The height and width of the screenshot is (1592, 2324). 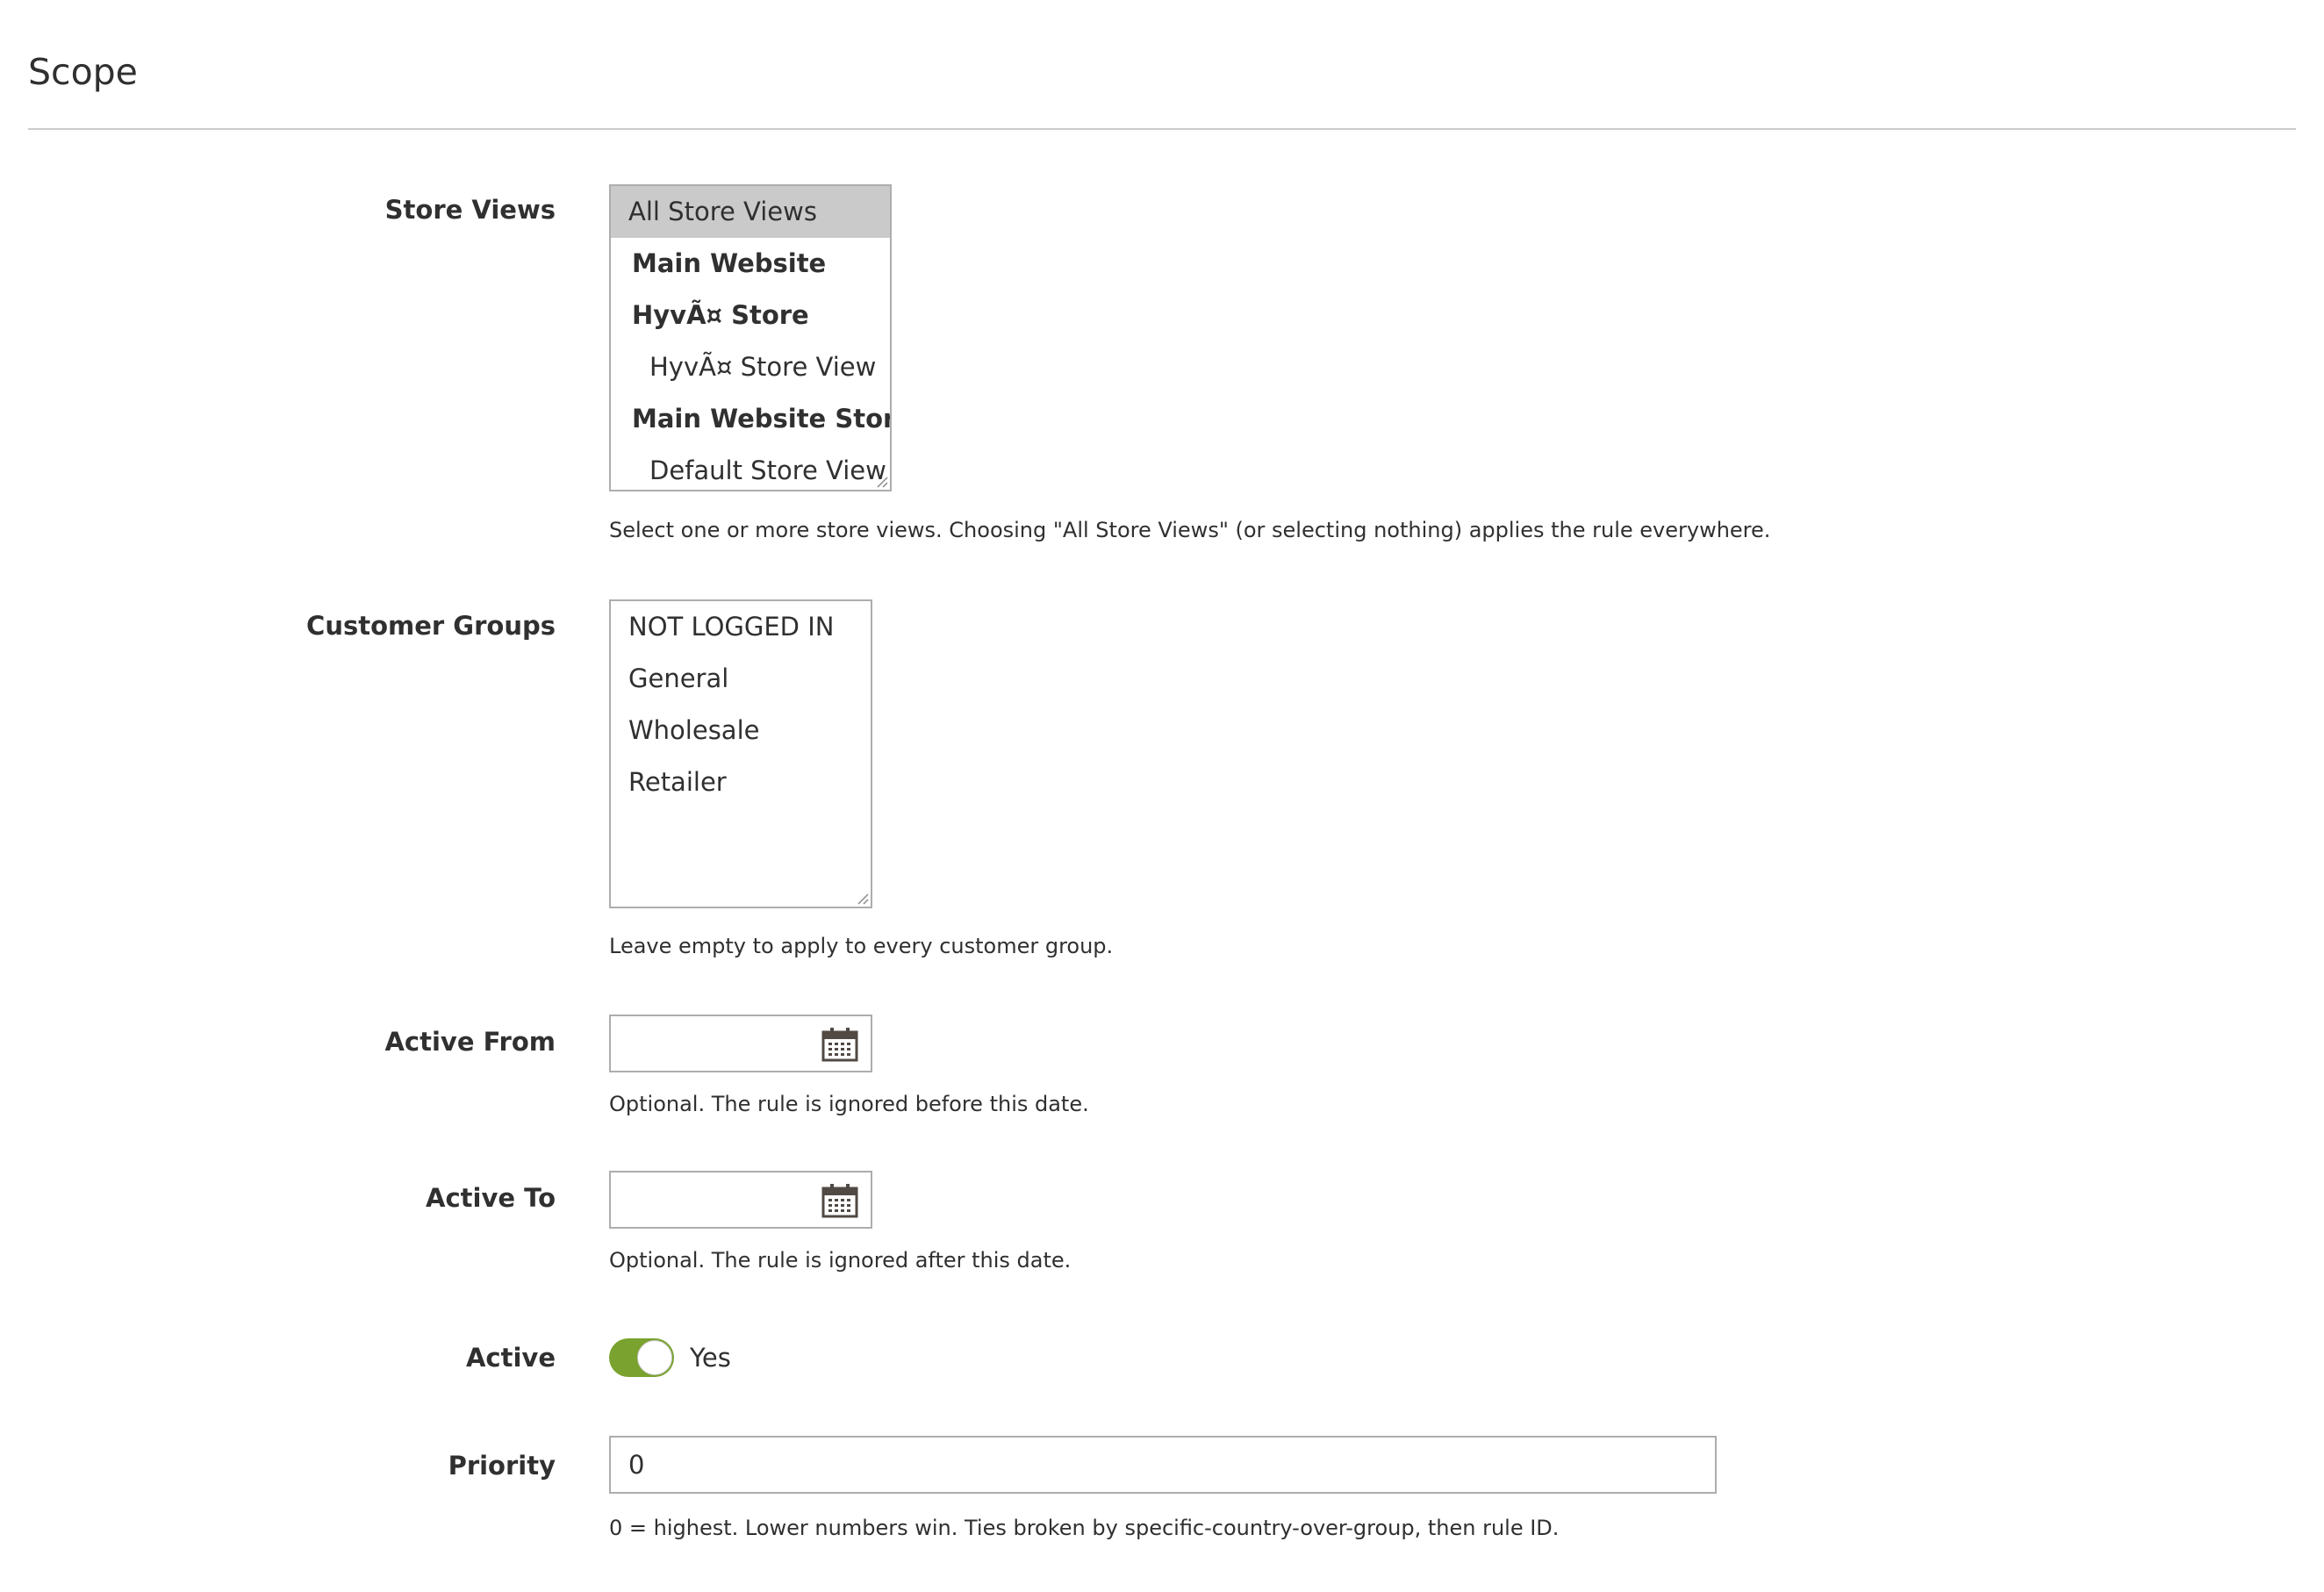 I want to click on toggle-knob, so click(x=654, y=1357).